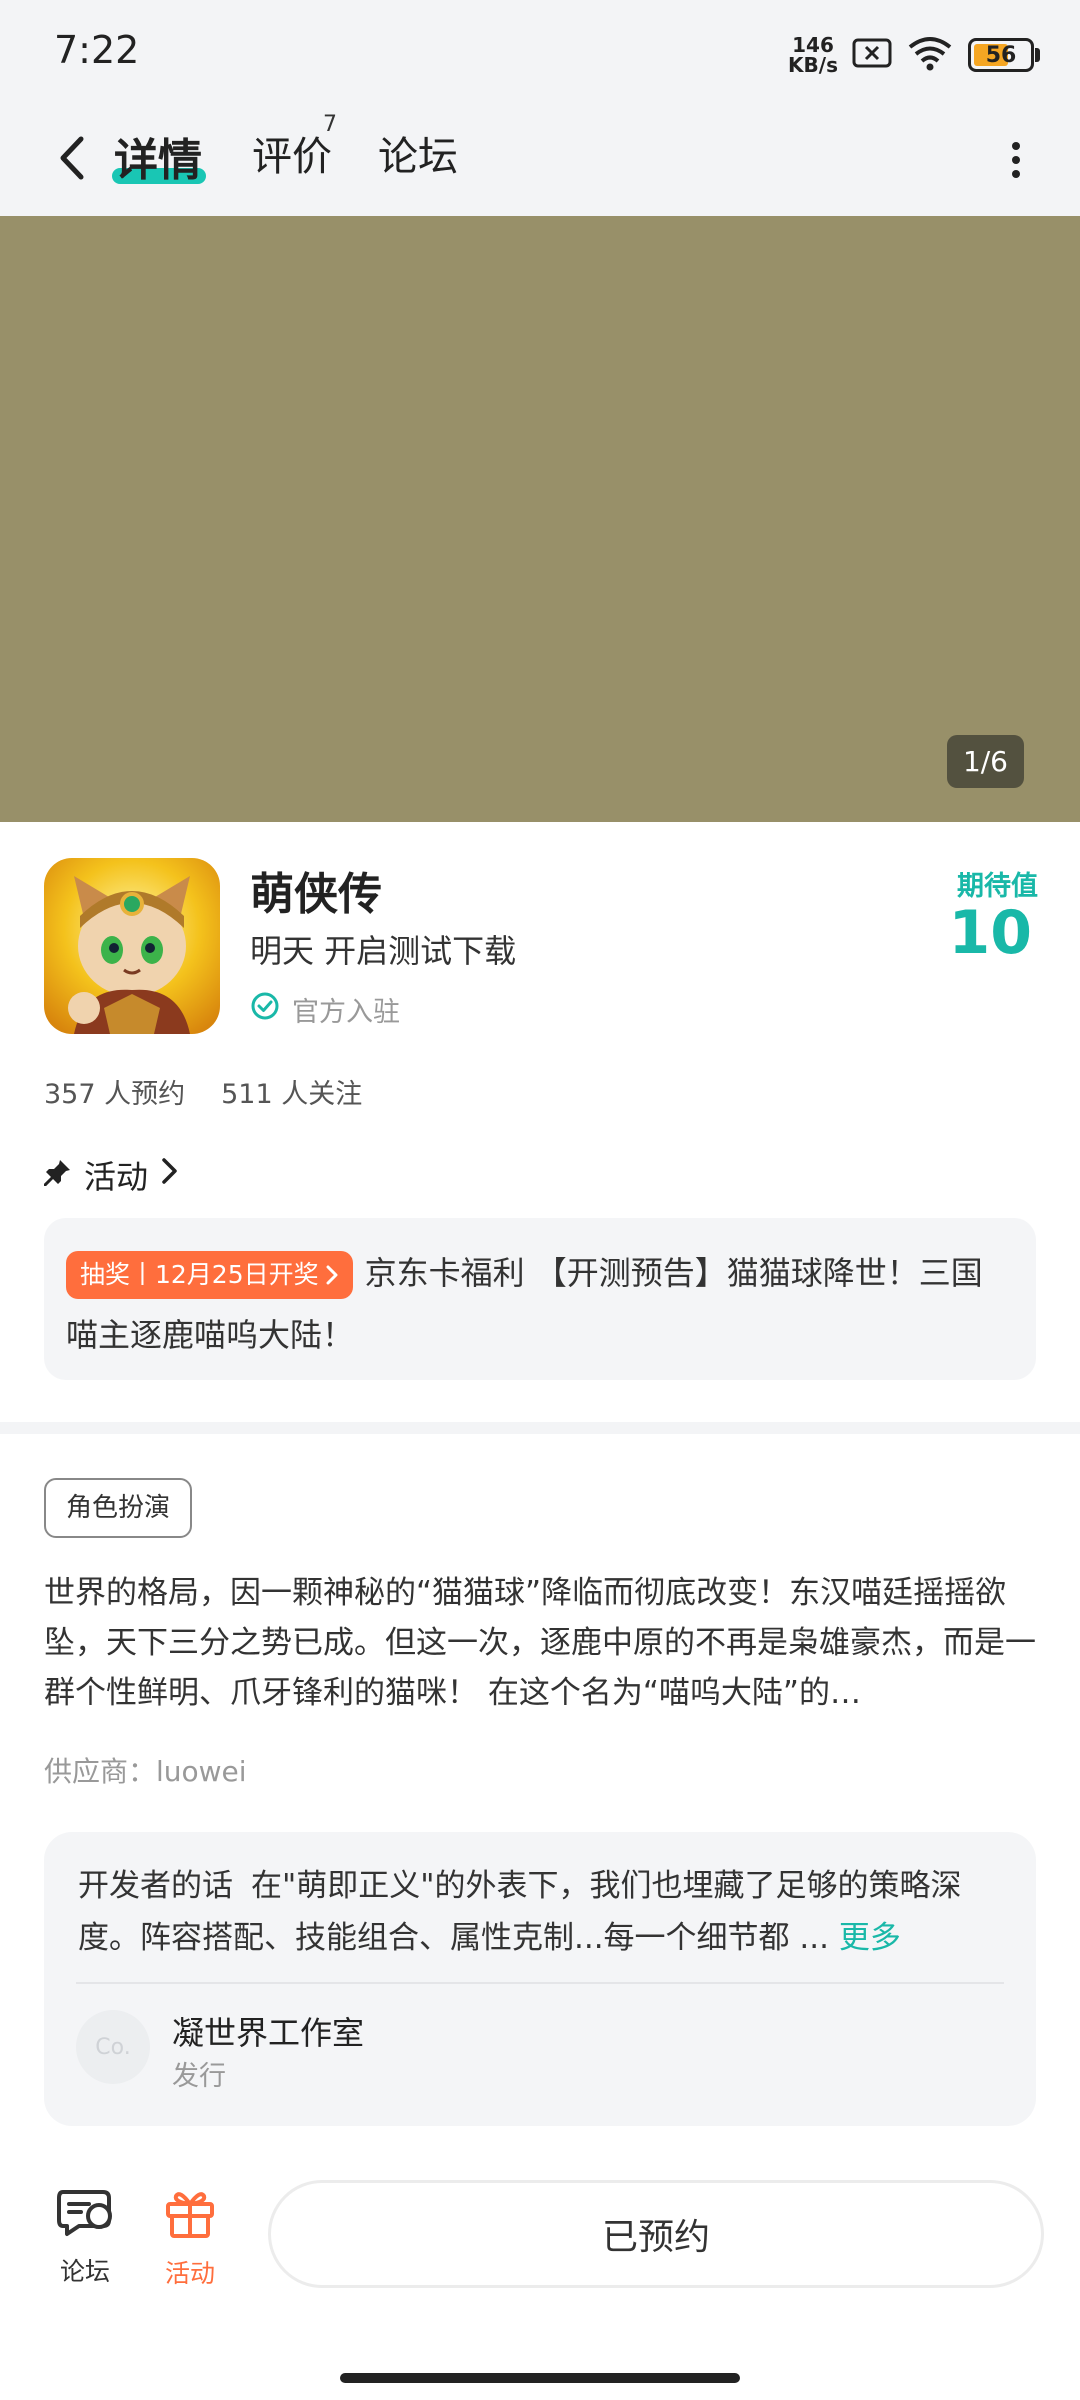  Describe the element at coordinates (870, 1938) in the screenshot. I see `more-link: 更多` at that location.